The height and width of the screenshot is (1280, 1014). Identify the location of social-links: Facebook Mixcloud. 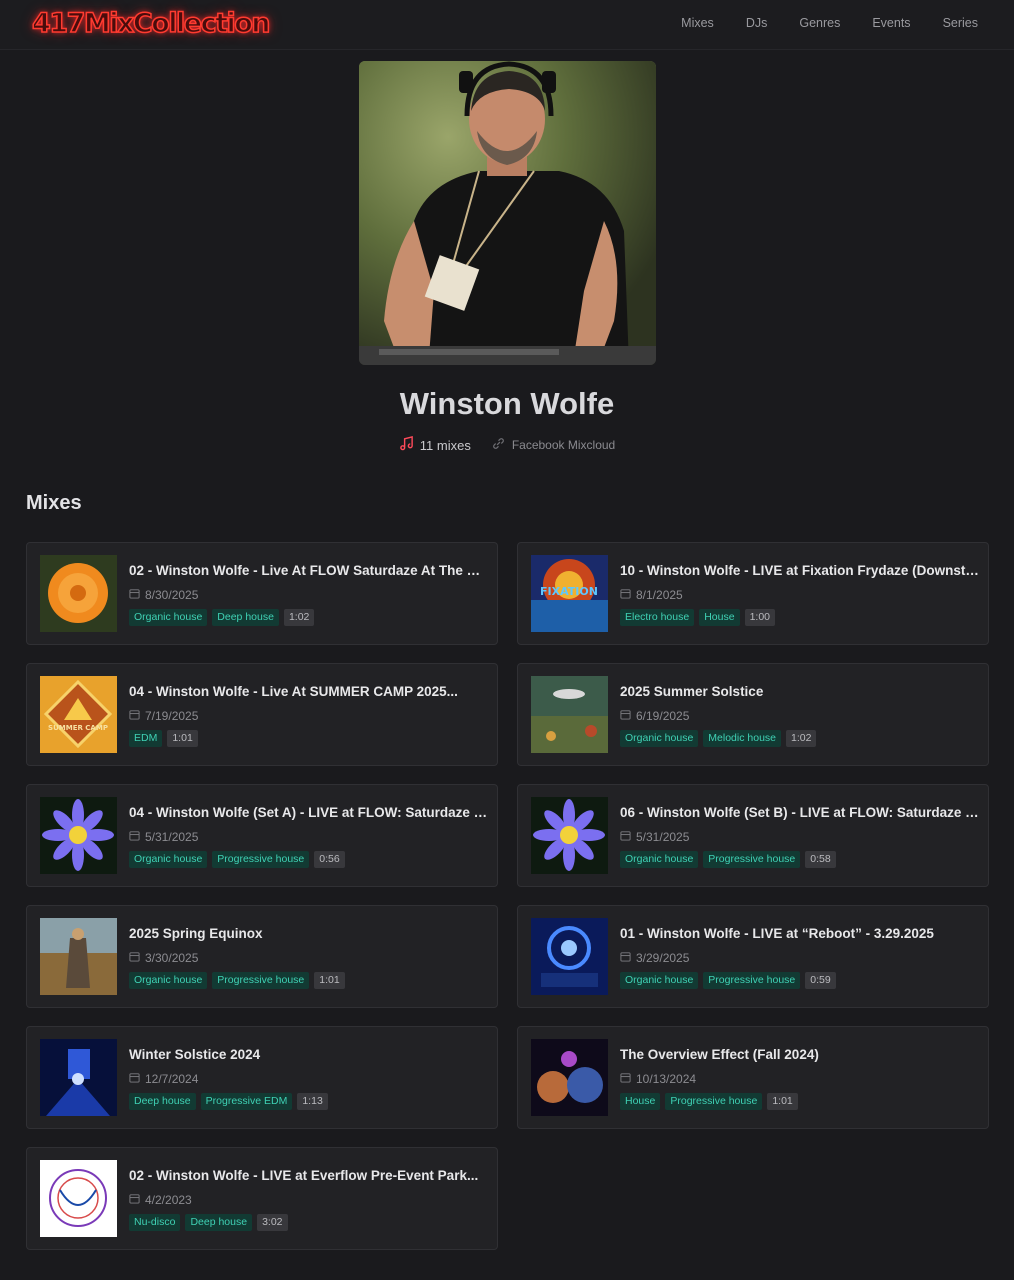
(563, 445).